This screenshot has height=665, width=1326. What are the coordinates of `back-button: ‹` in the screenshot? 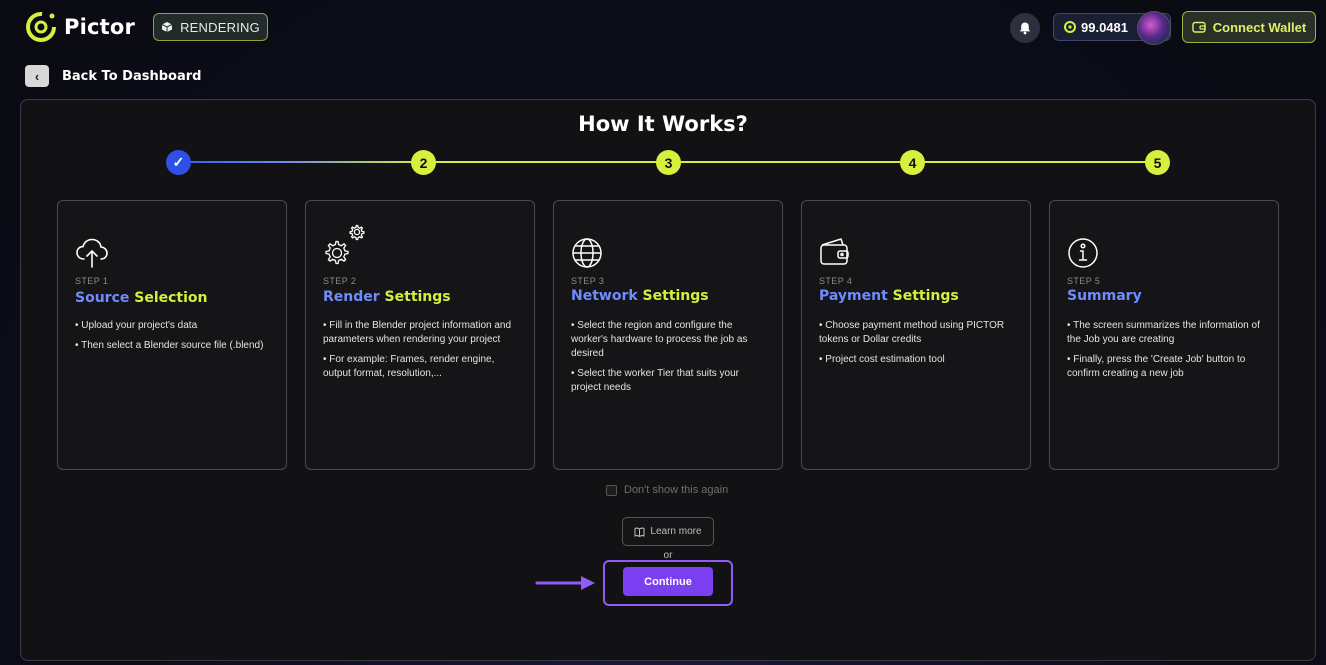 It's located at (37, 76).